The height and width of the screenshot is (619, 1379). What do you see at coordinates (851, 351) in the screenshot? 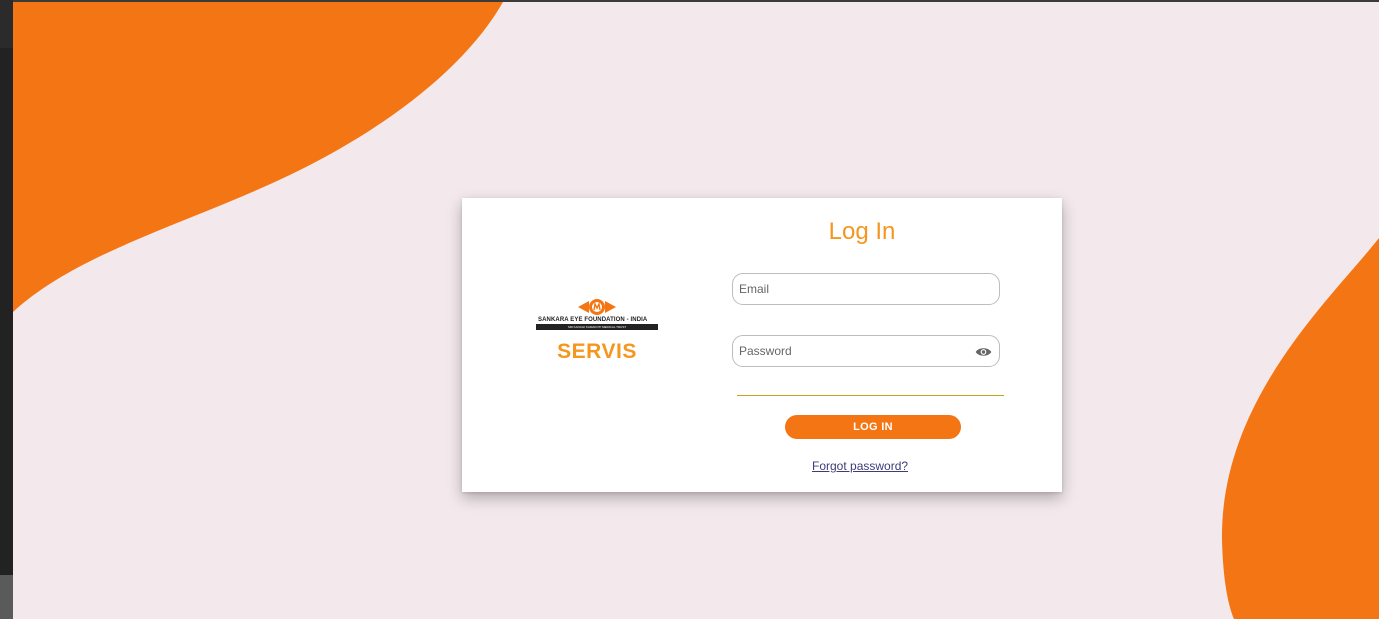
I see `password-input` at bounding box center [851, 351].